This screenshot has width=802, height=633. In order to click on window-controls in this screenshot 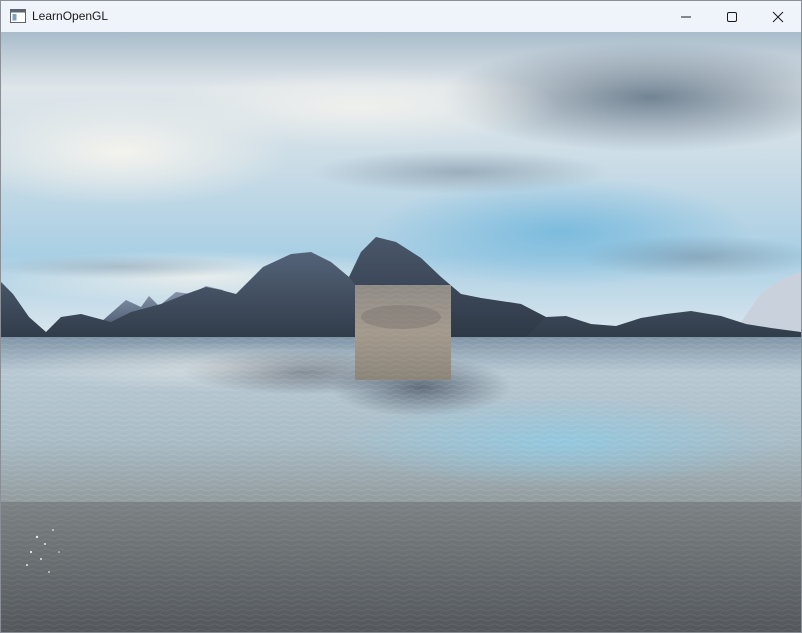, I will do `click(732, 16)`.